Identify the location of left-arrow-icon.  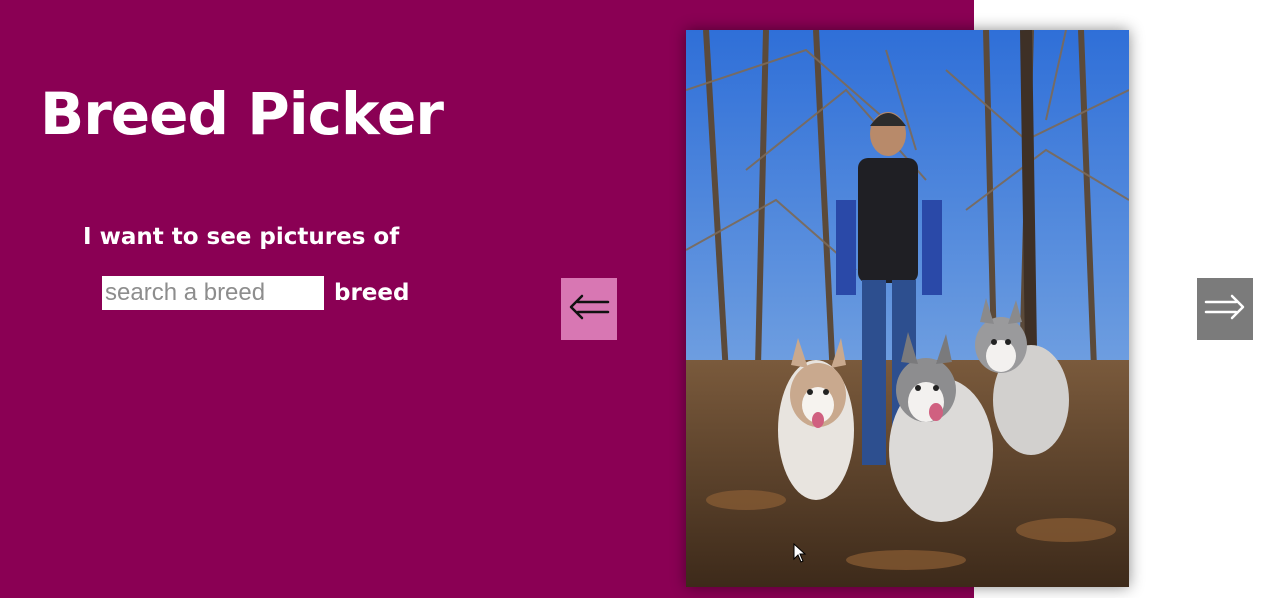
(589, 309).